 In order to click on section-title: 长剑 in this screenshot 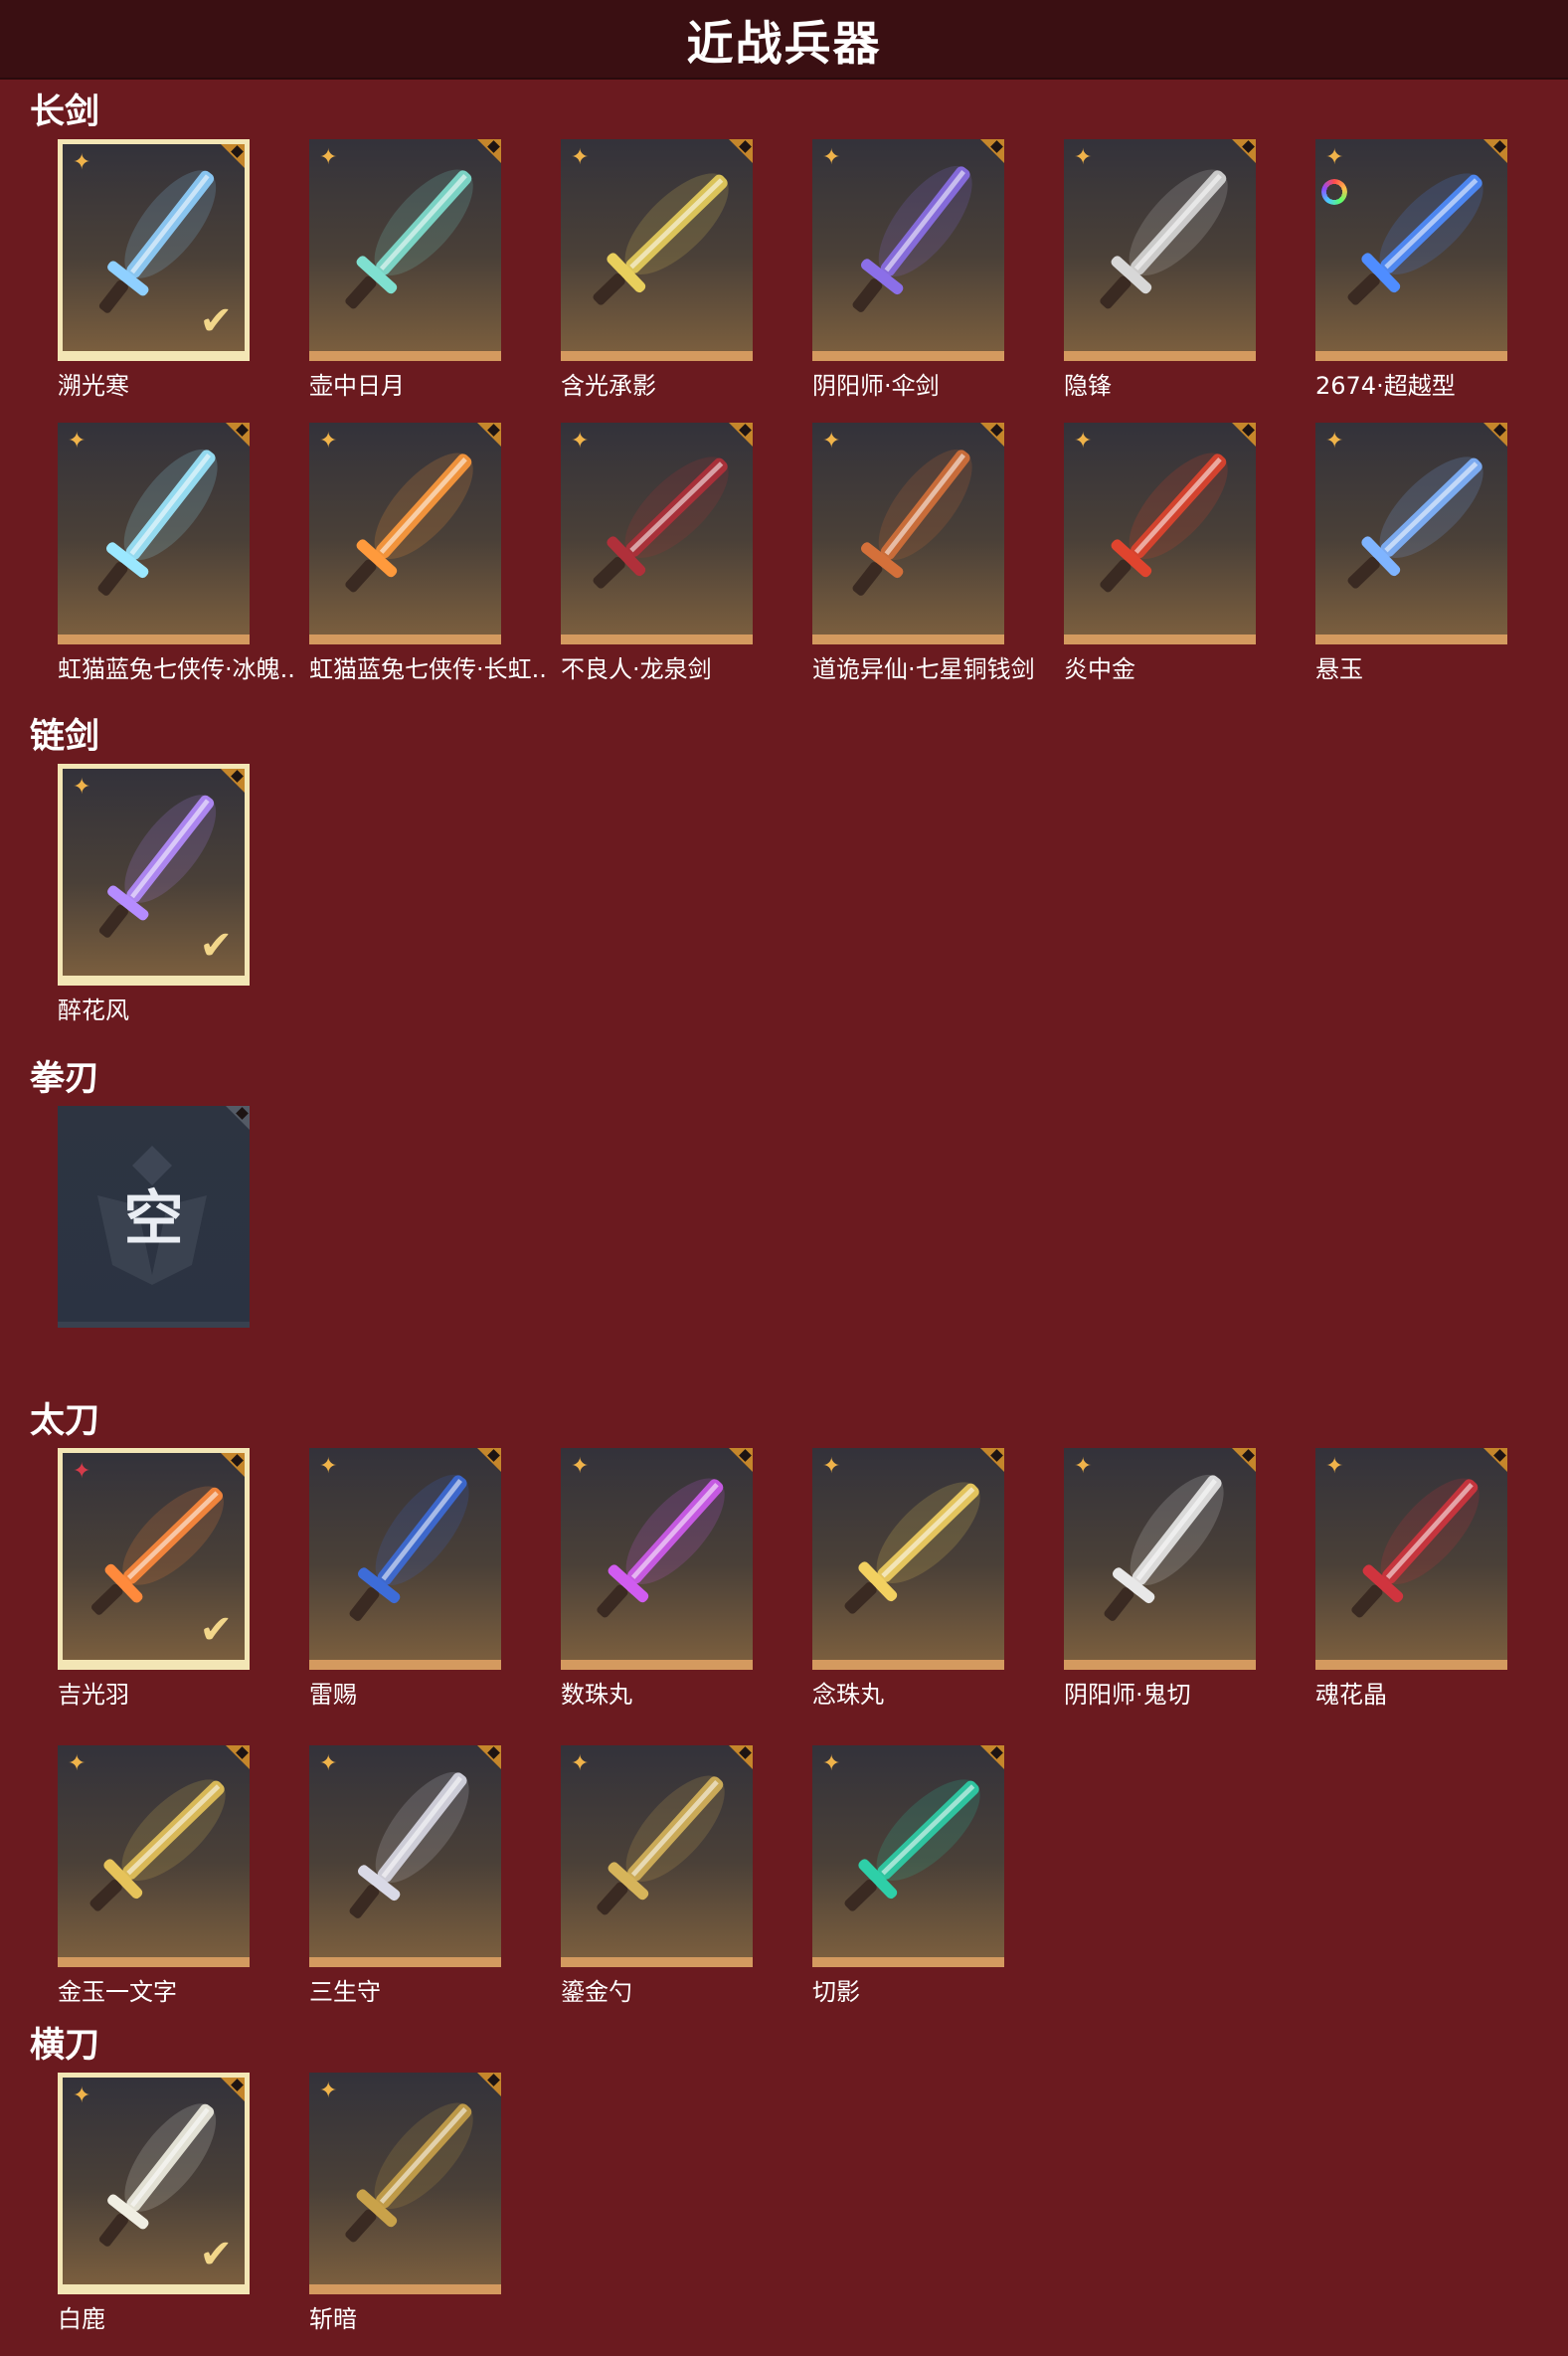, I will do `click(65, 112)`.